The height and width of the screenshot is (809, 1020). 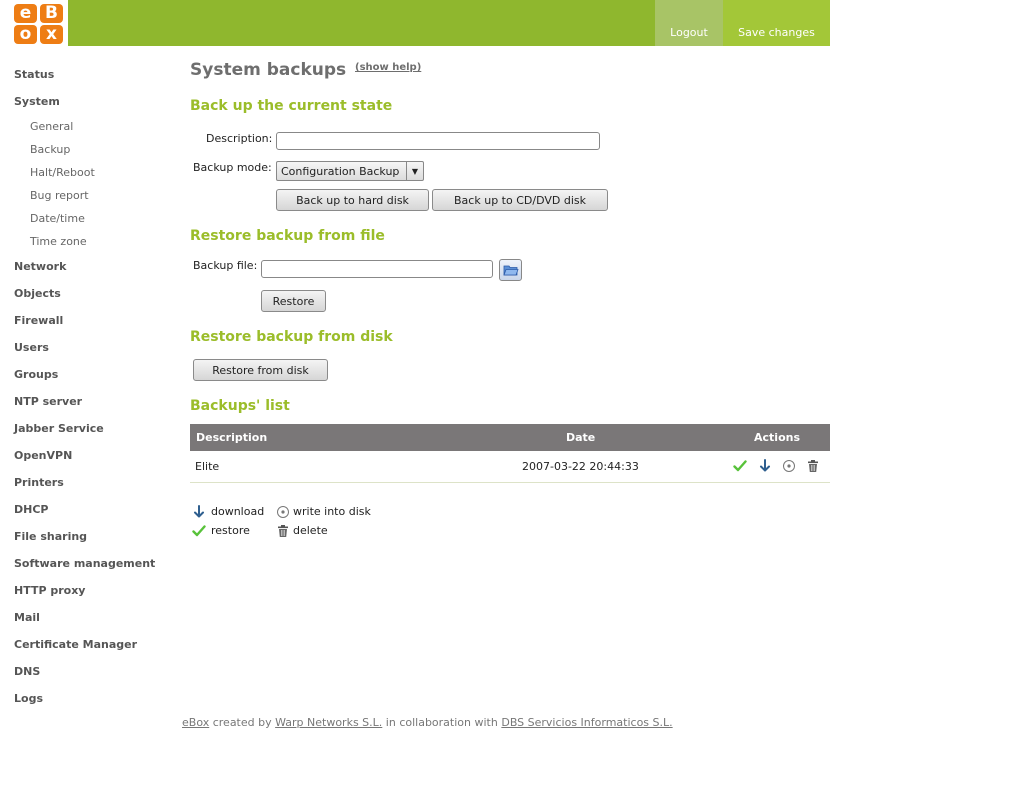 I want to click on sidebar-item-certificate-manager: Certificate Manager, so click(x=75, y=644).